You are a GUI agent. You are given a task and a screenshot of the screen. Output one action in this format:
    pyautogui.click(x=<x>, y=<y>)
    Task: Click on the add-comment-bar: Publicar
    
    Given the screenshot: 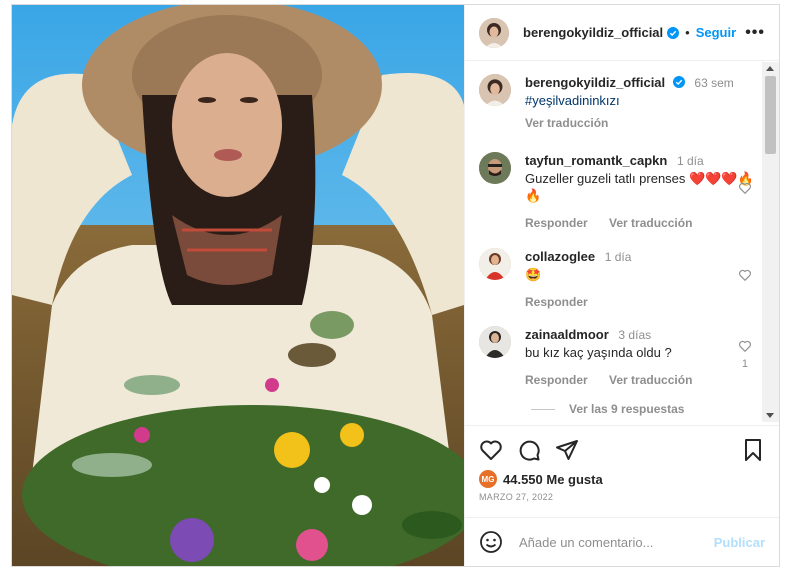 What is the action you would take?
    pyautogui.click(x=622, y=541)
    